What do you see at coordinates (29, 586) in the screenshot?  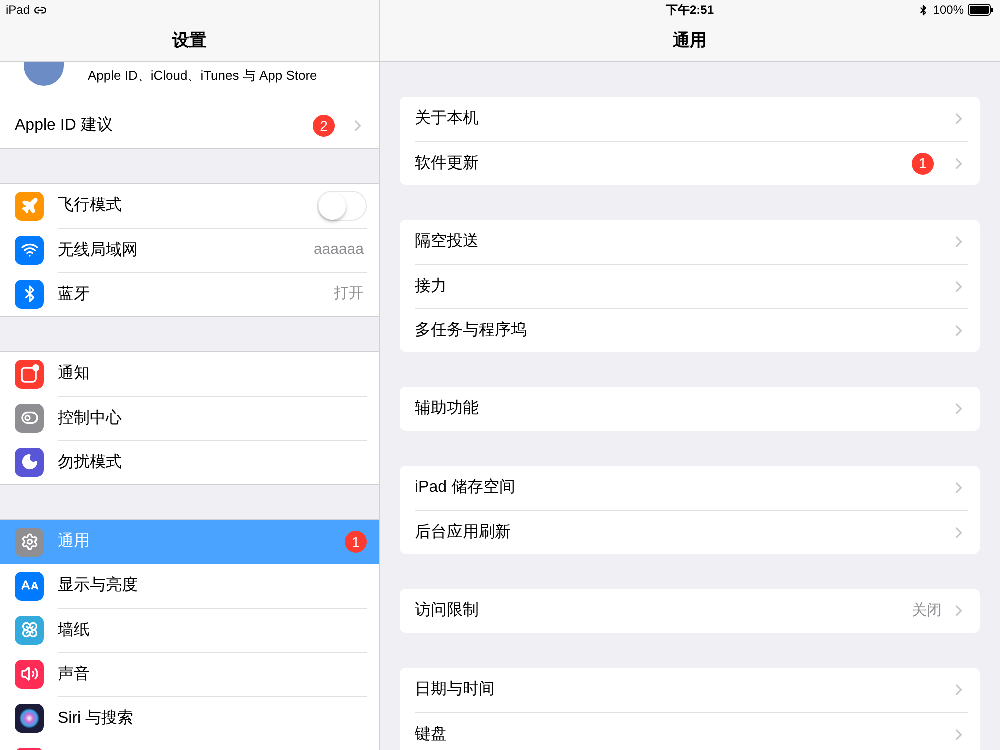 I see `text-size-icon` at bounding box center [29, 586].